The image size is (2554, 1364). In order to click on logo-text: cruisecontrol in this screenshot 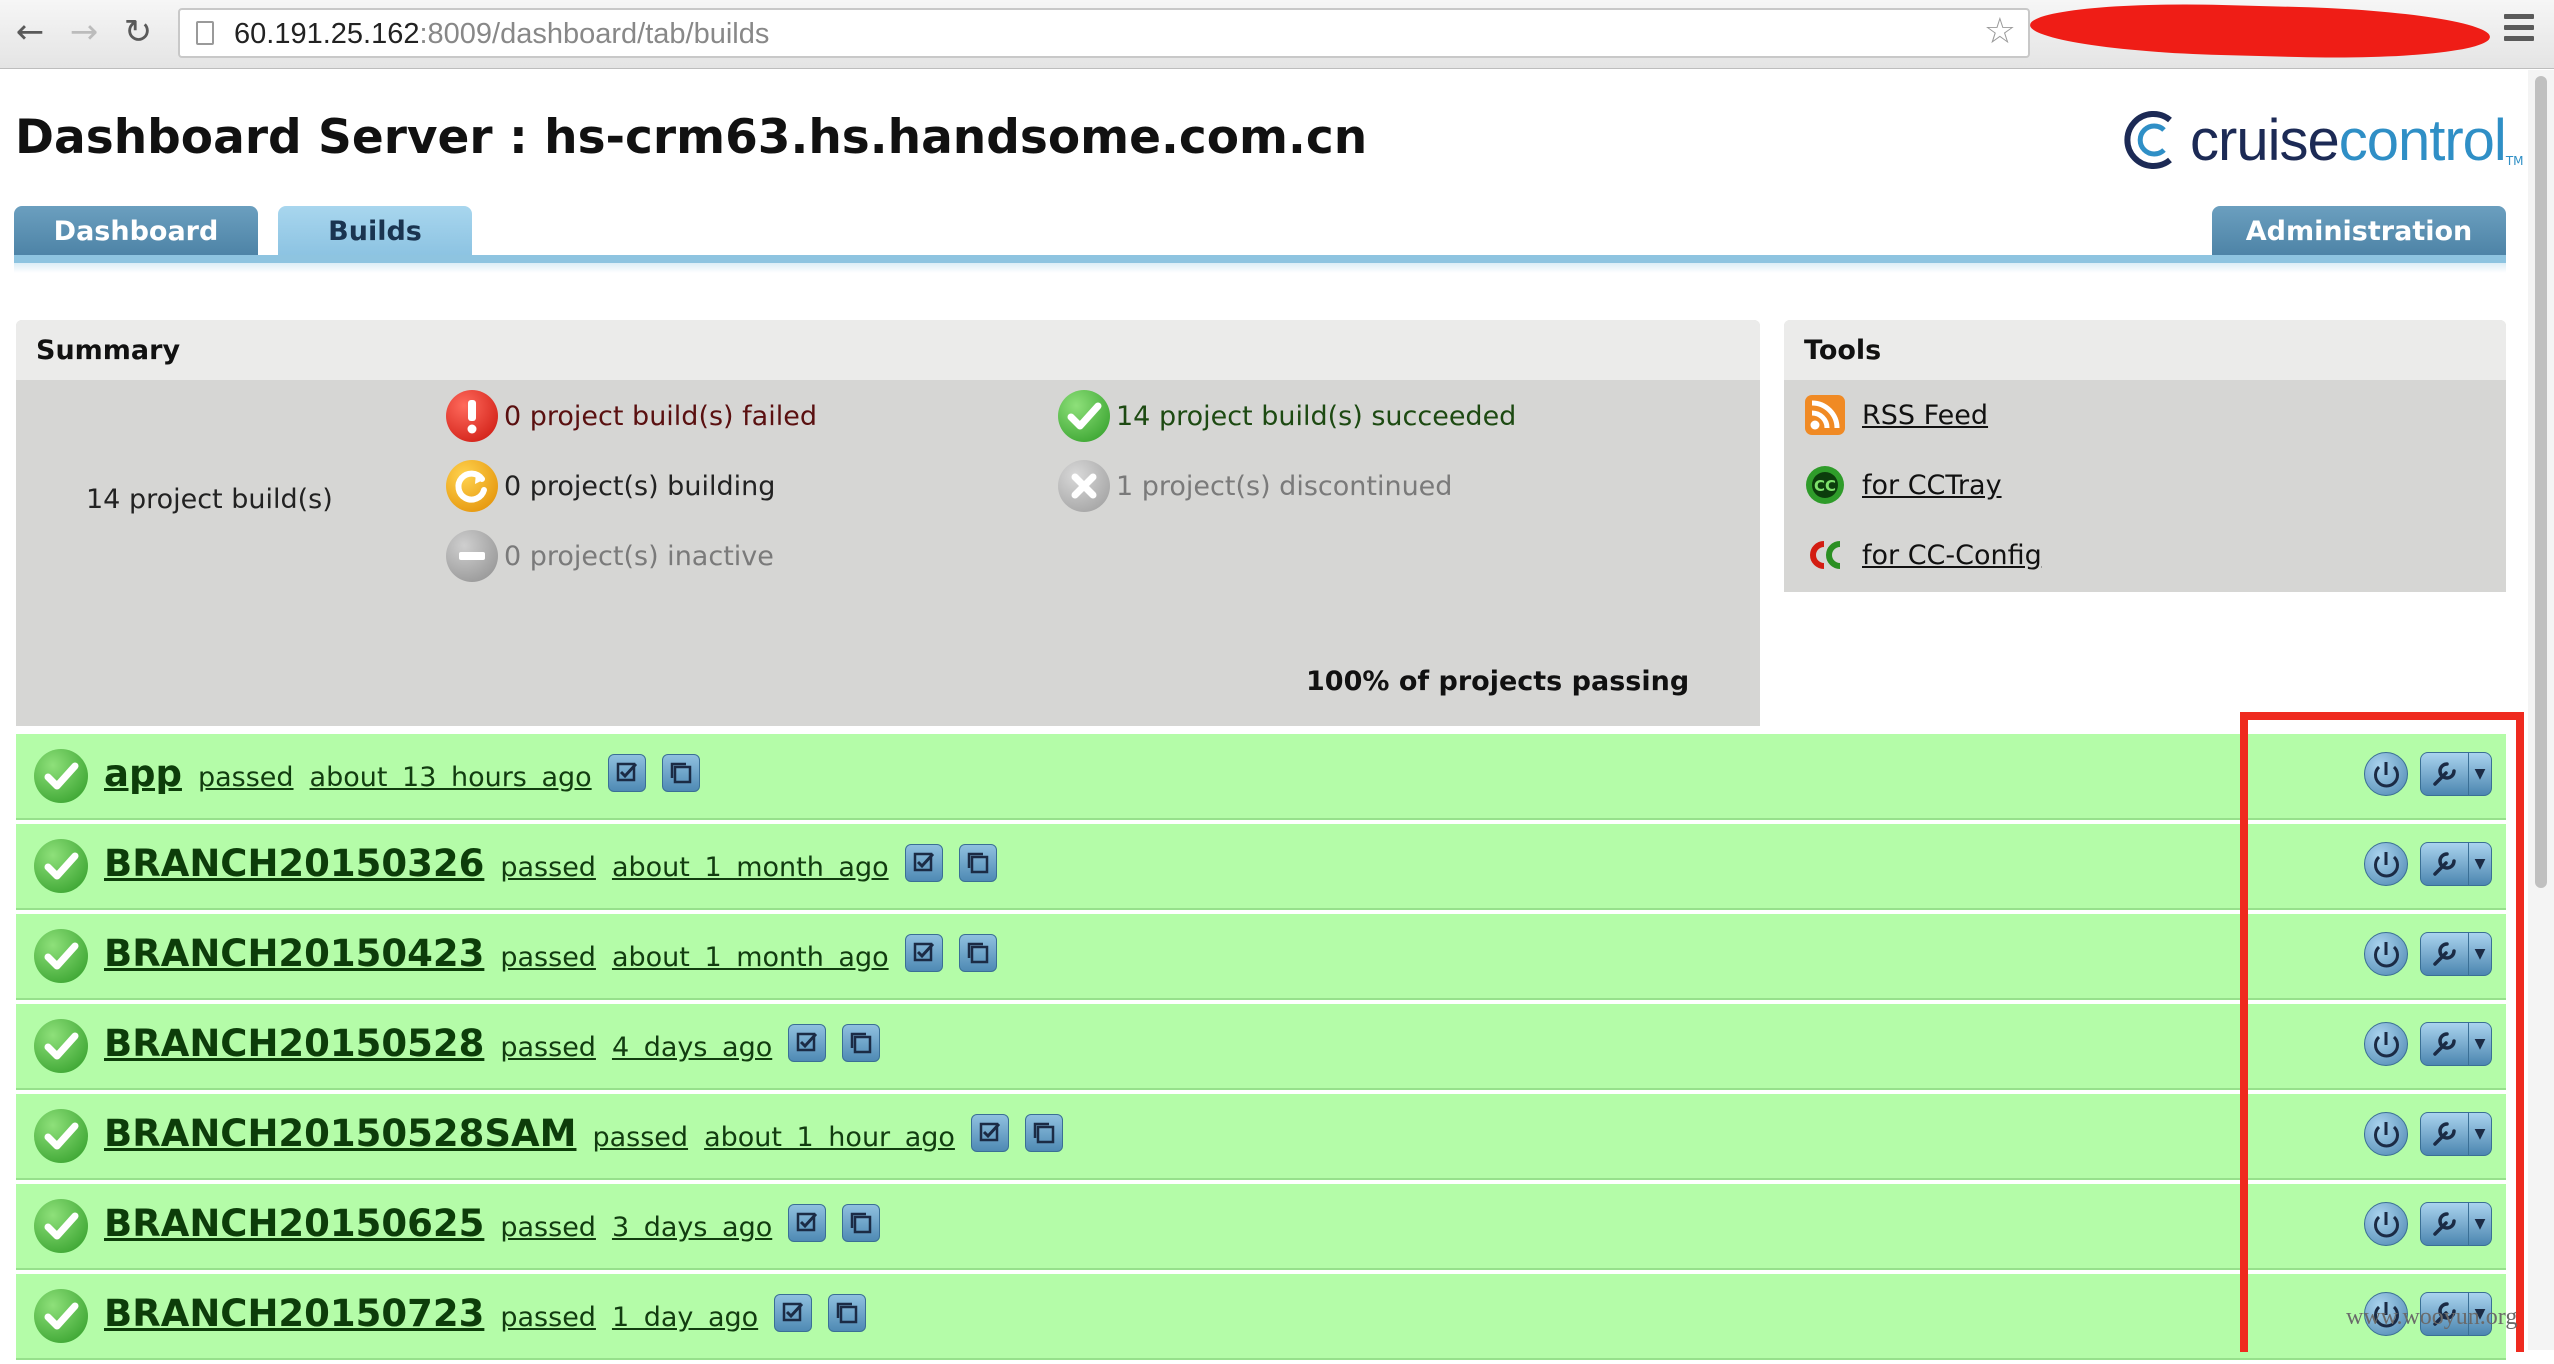, I will do `click(2348, 140)`.